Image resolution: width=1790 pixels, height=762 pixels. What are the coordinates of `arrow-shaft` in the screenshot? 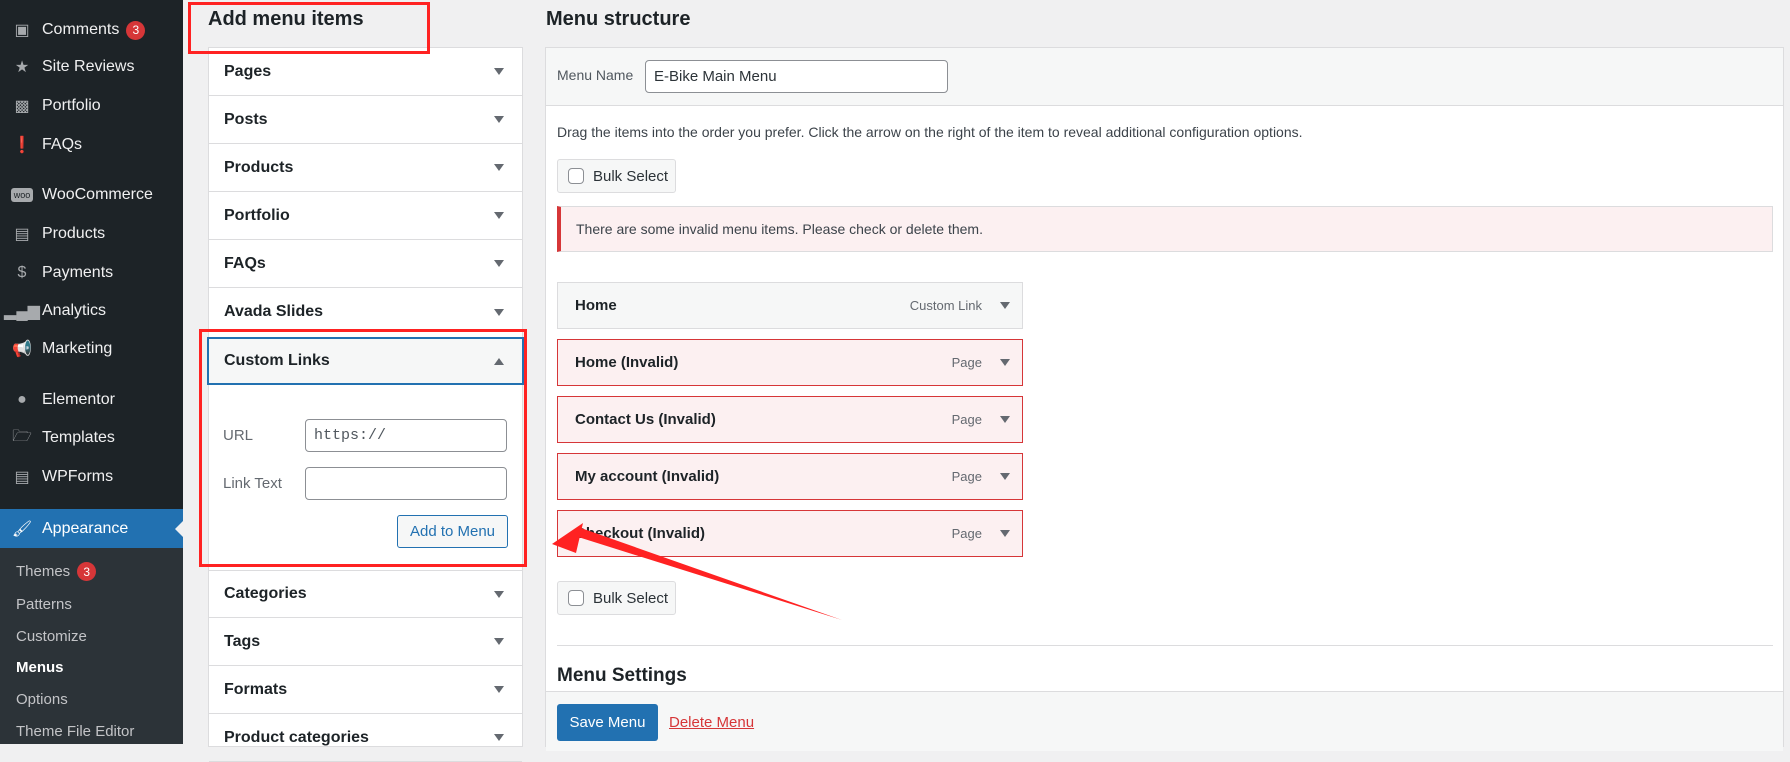 It's located at (708, 573).